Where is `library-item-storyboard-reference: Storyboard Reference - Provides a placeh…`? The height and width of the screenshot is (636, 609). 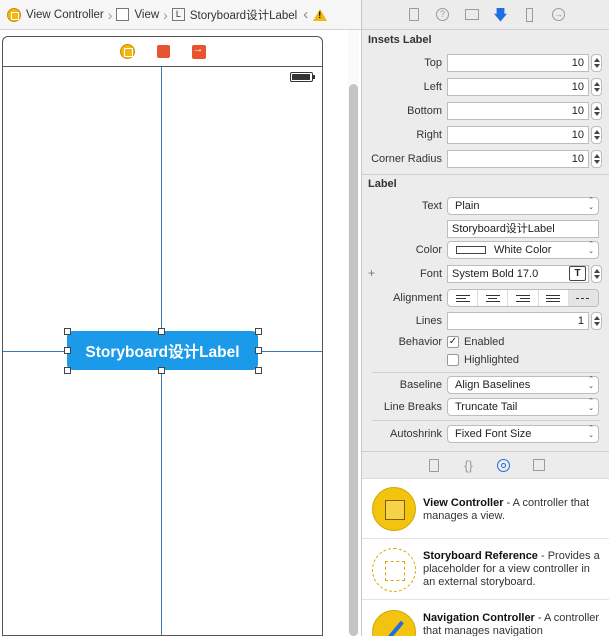 library-item-storyboard-reference: Storyboard Reference - Provides a placeh… is located at coordinates (485, 570).